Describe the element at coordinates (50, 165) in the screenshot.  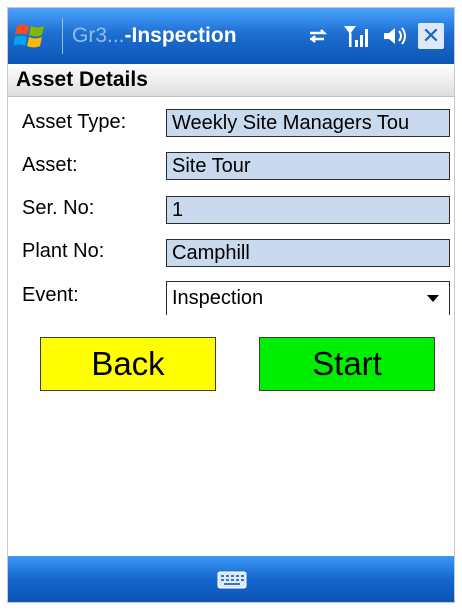
I see `asset-label: Asset:` at that location.